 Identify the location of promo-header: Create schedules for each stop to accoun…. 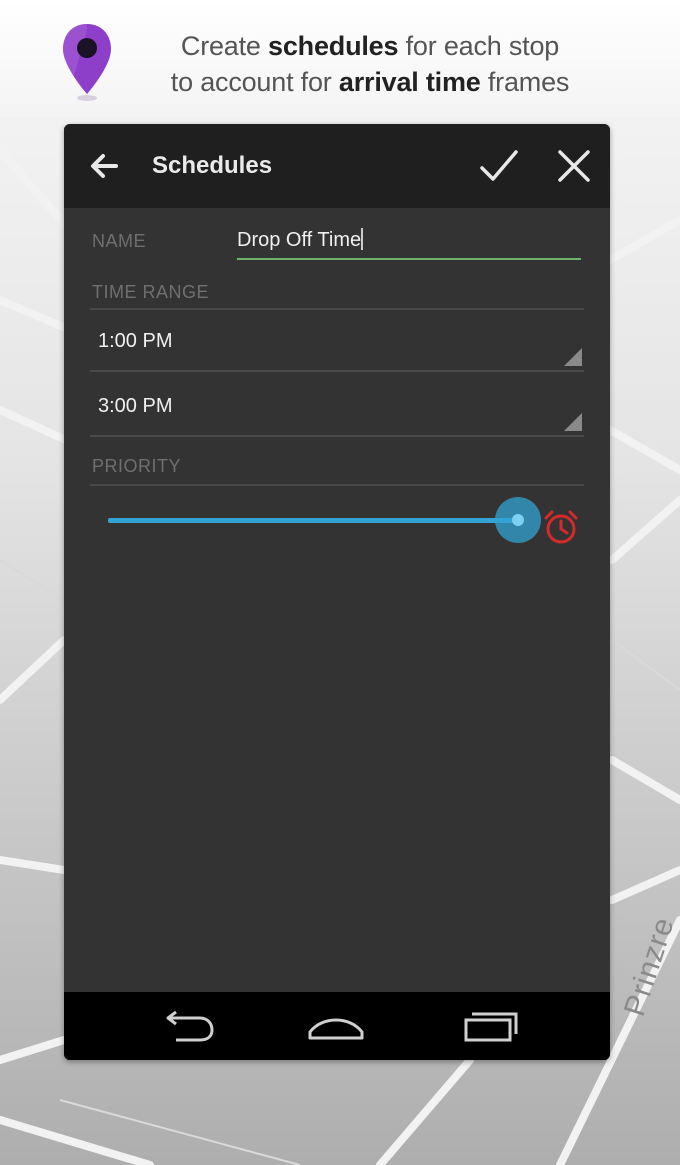
(340, 59).